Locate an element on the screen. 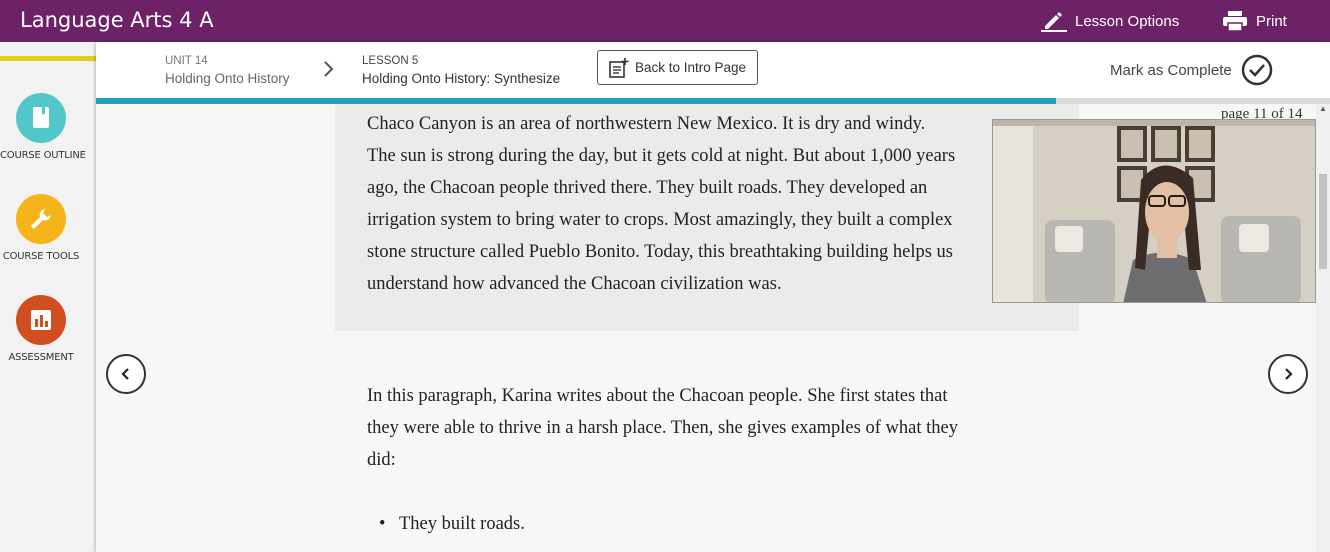 The width and height of the screenshot is (1330, 552). sidebar-item-label: COURSE OUTLINE is located at coordinates (43, 155).